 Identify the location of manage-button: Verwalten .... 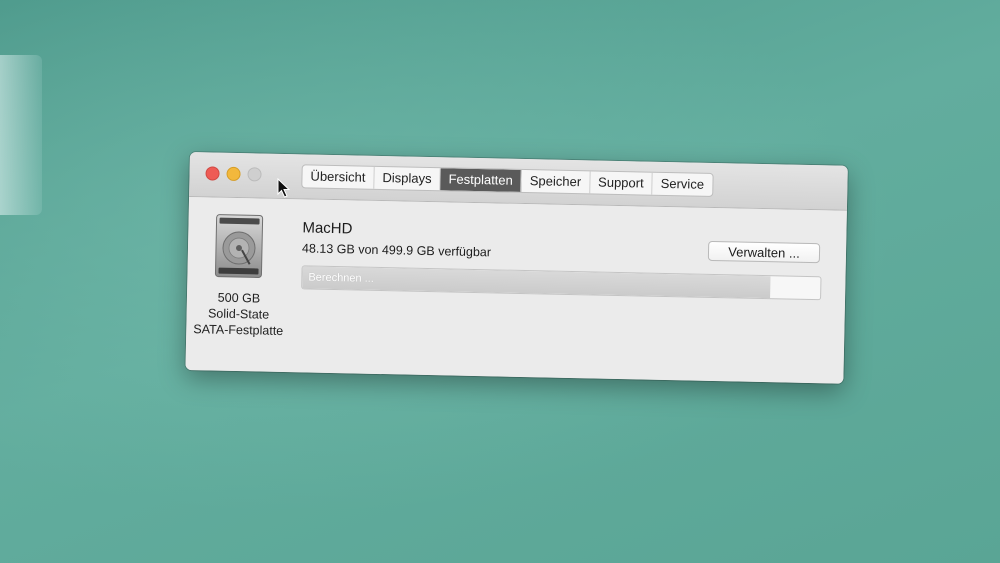
(764, 252).